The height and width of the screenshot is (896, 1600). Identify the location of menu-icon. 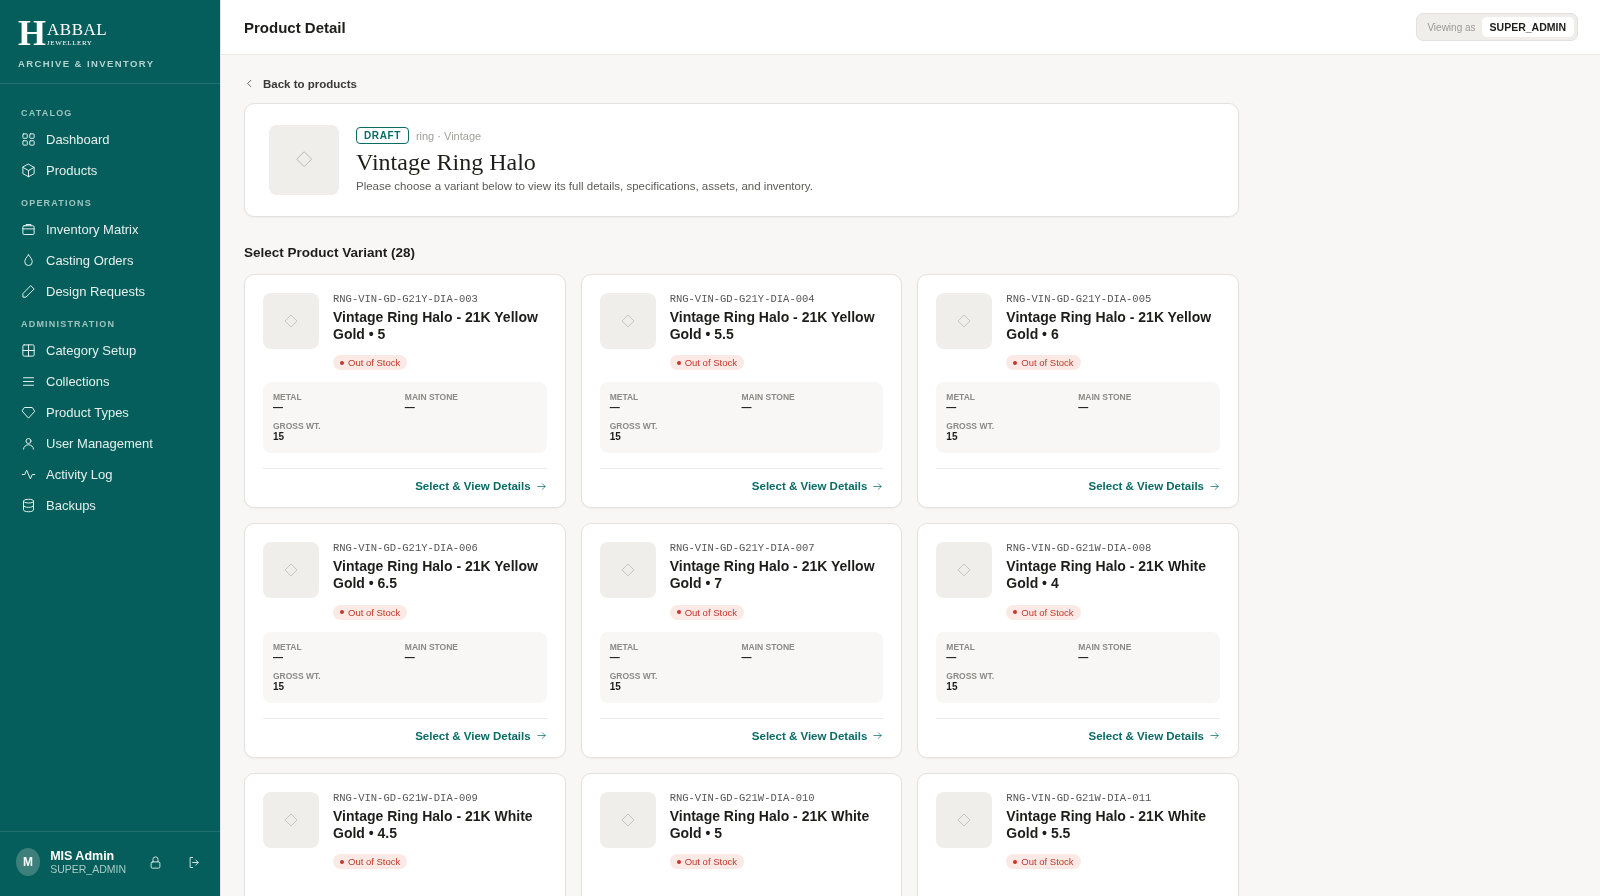
(28, 381).